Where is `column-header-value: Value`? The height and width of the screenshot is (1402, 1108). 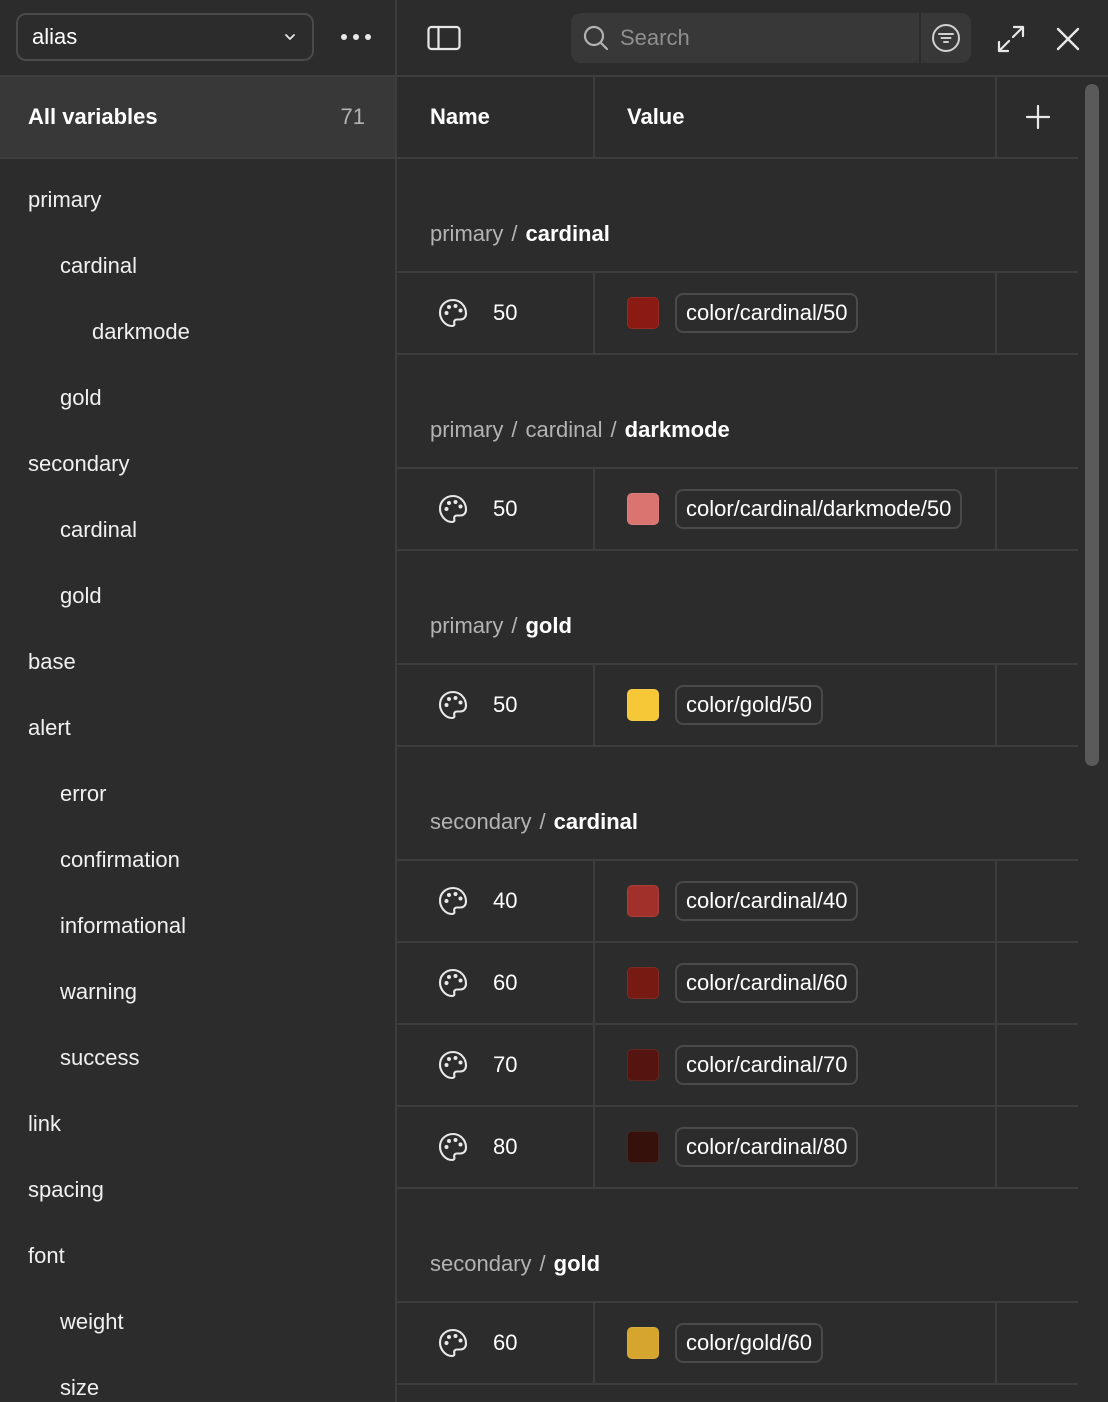
column-header-value: Value is located at coordinates (796, 117).